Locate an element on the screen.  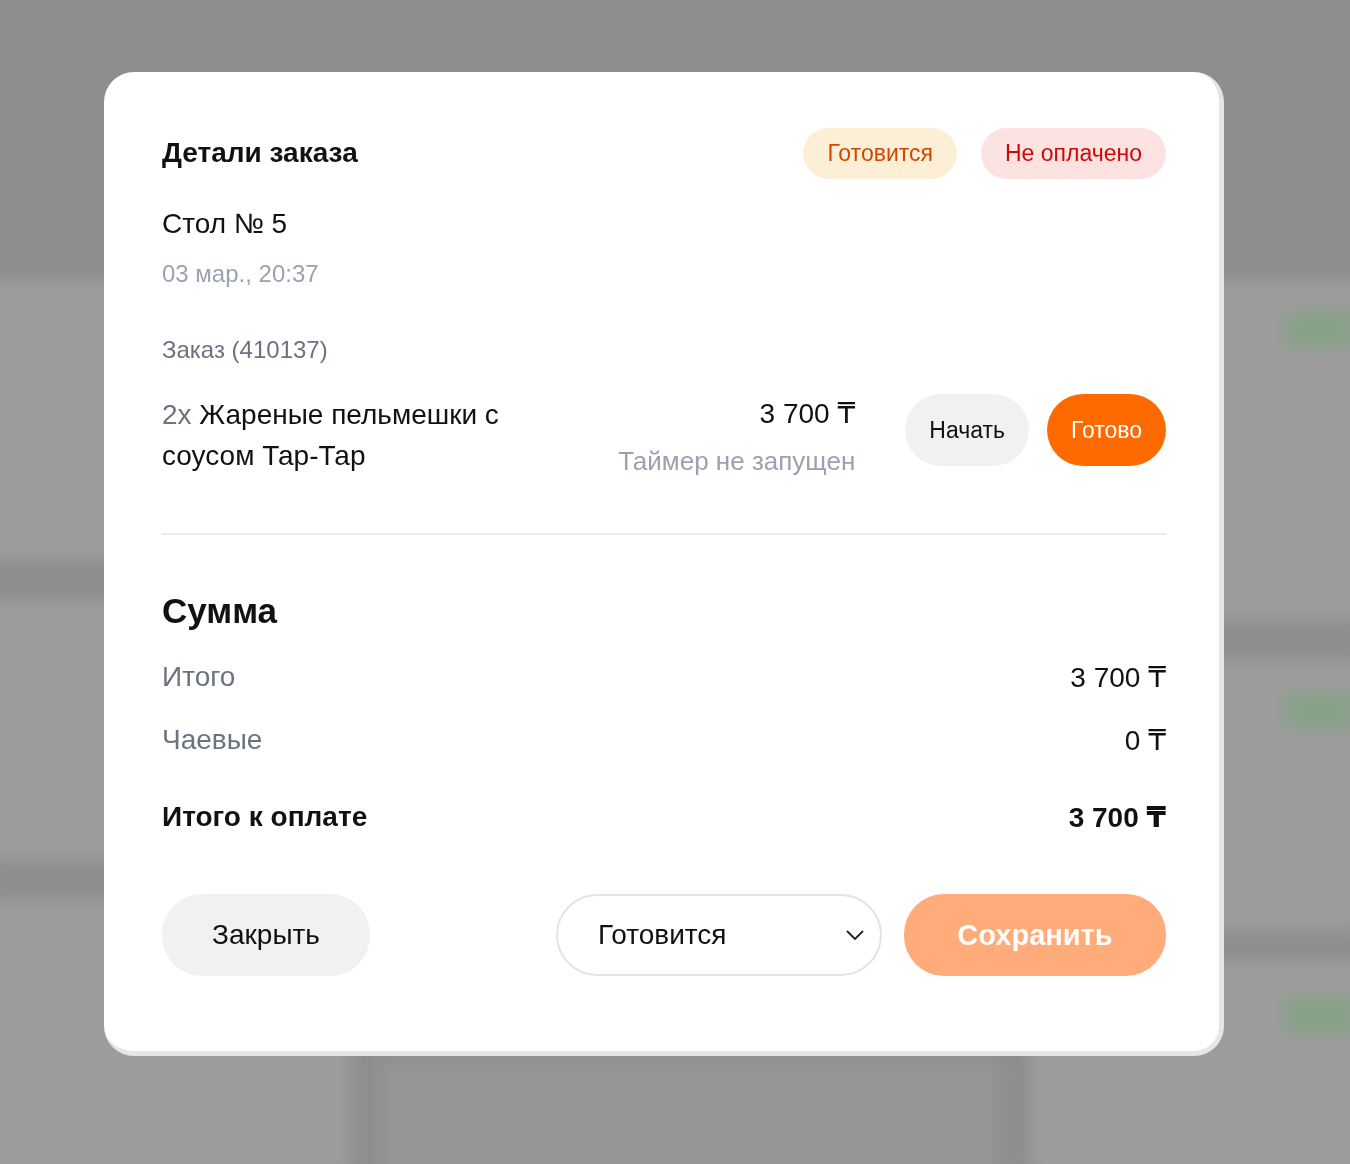
status-badge: Не оплачено is located at coordinates (1073, 153).